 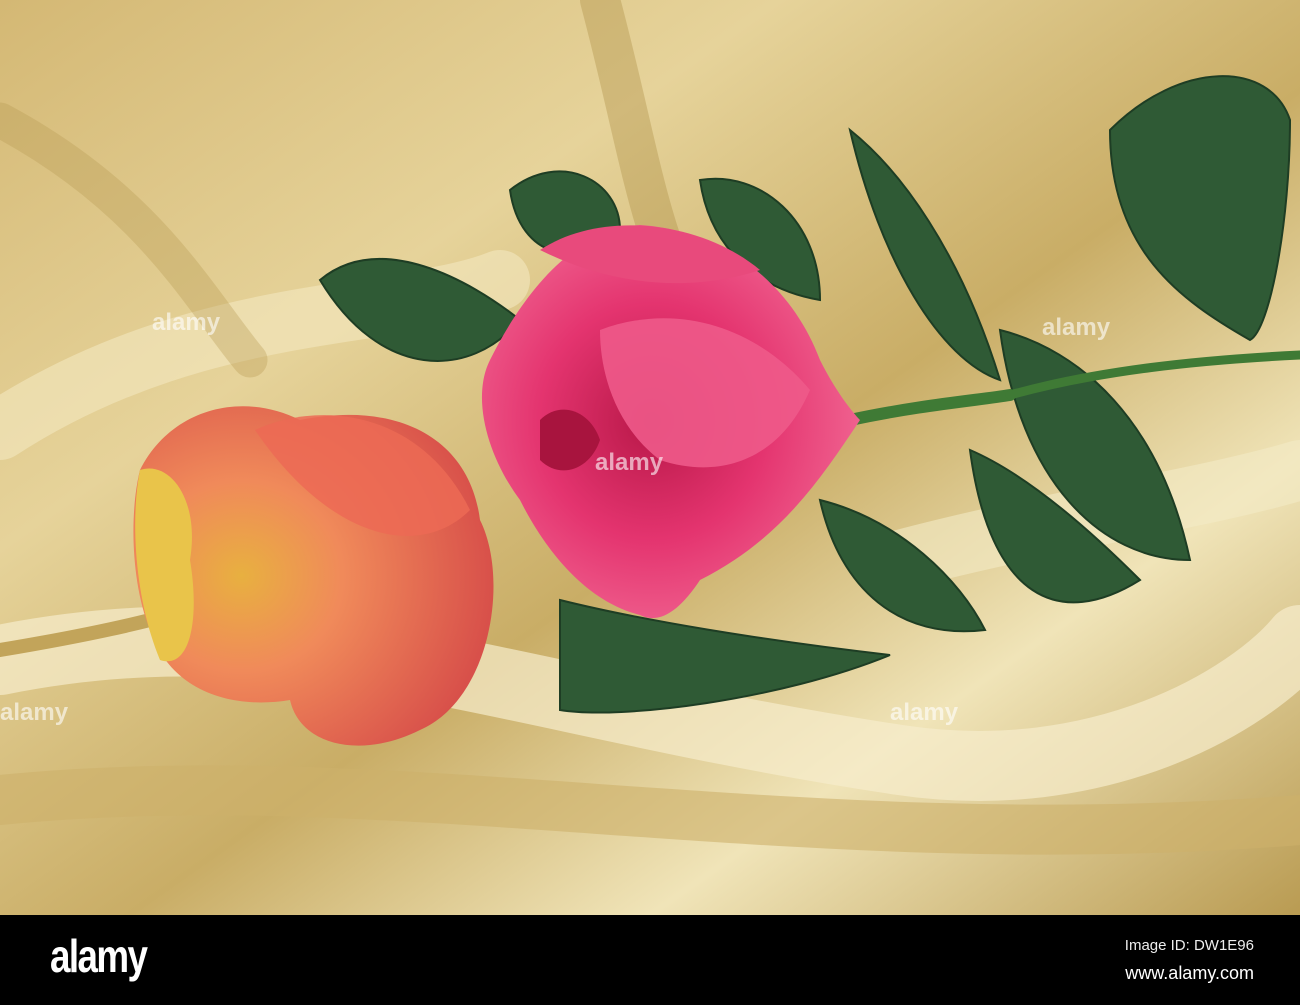 What do you see at coordinates (1189, 973) in the screenshot?
I see `site-url: www.alamy.com` at bounding box center [1189, 973].